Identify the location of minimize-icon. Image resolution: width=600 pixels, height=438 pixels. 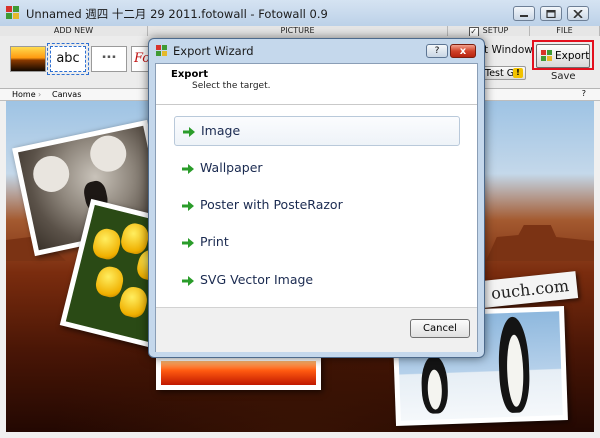
(524, 16).